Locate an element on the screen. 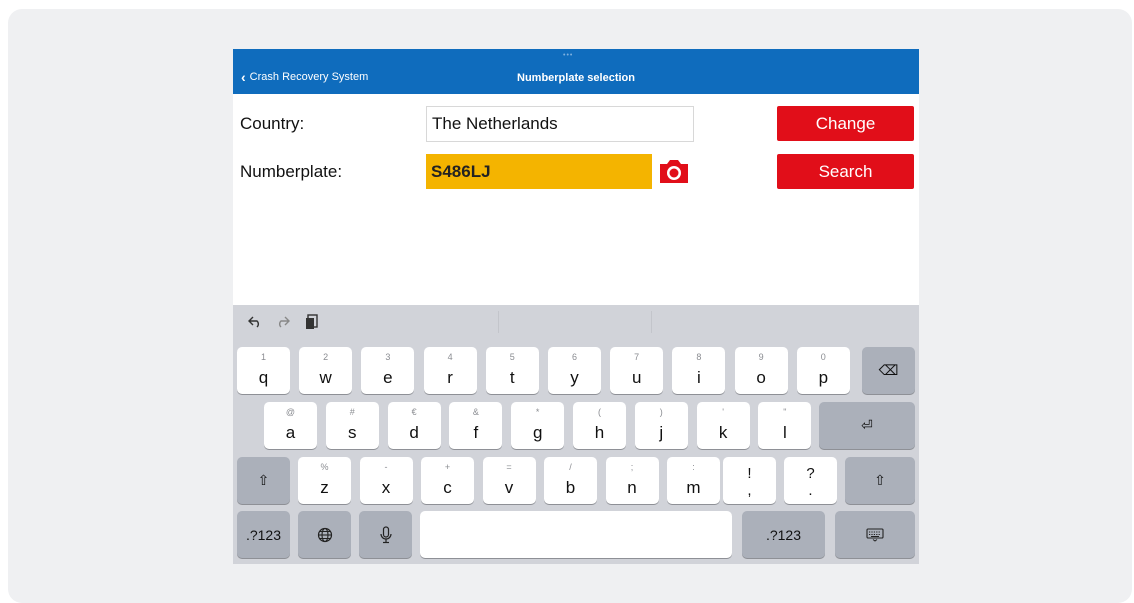  key-a: @ a is located at coordinates (290, 425).